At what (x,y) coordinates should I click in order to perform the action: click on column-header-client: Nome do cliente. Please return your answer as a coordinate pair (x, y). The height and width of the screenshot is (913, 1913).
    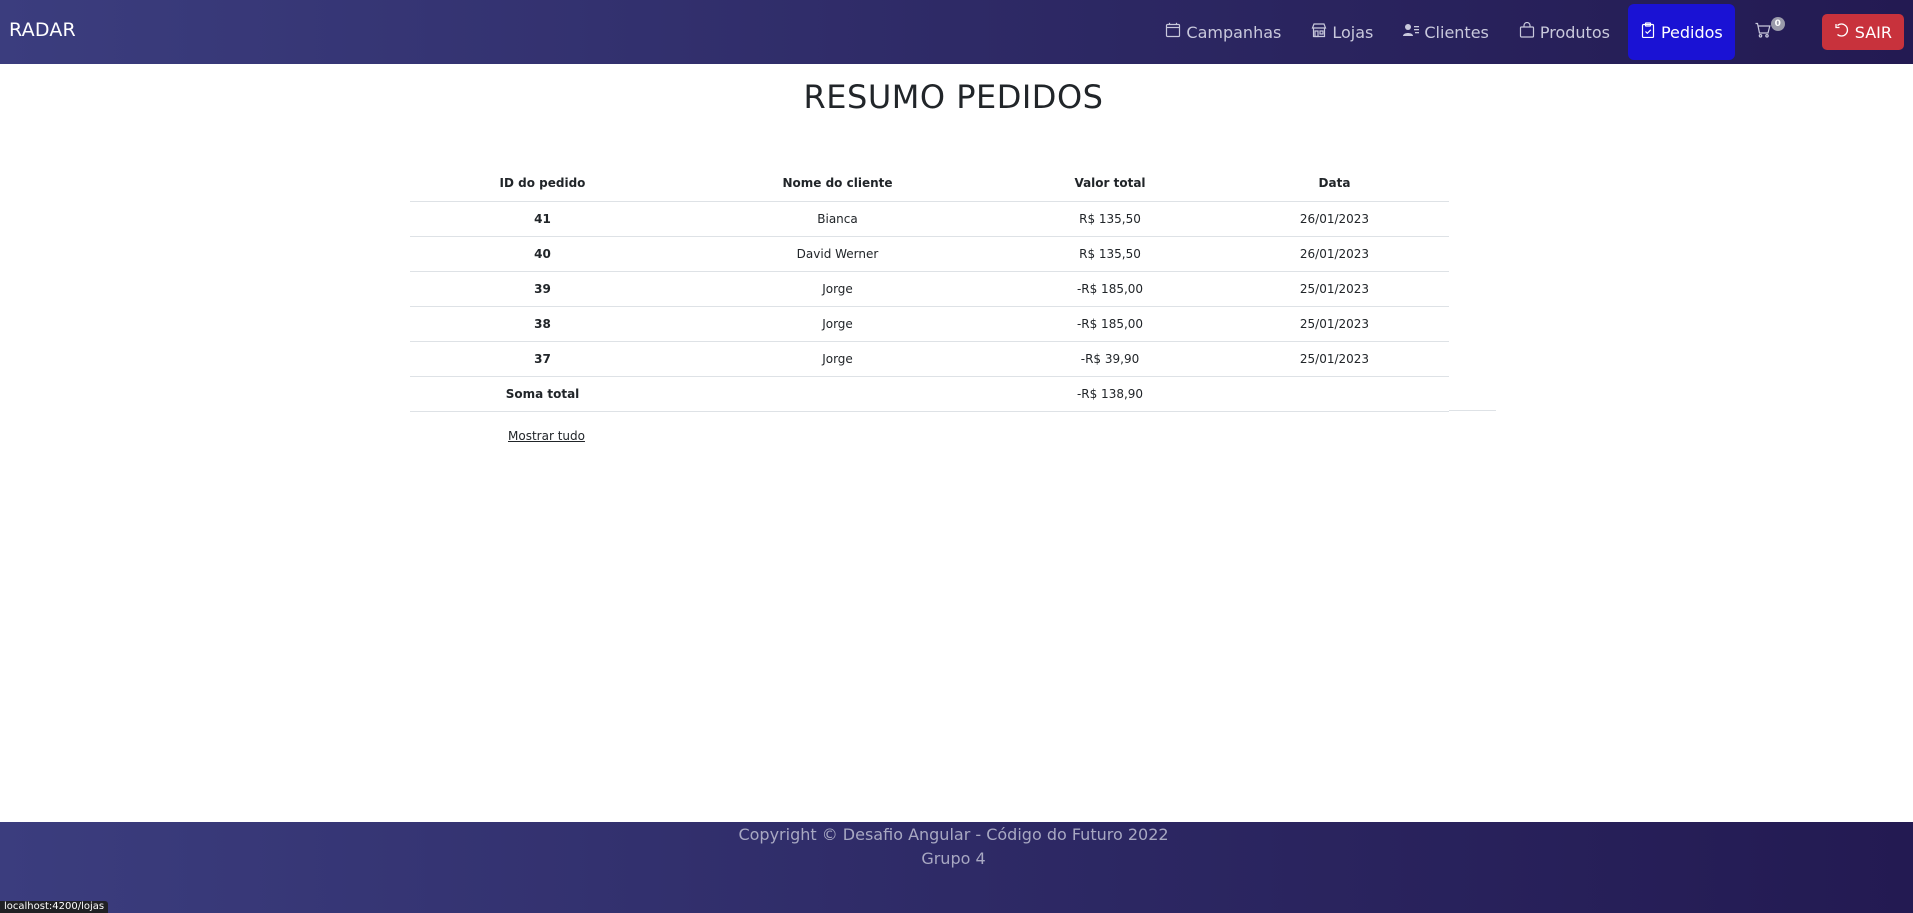
    Looking at the image, I should click on (837, 183).